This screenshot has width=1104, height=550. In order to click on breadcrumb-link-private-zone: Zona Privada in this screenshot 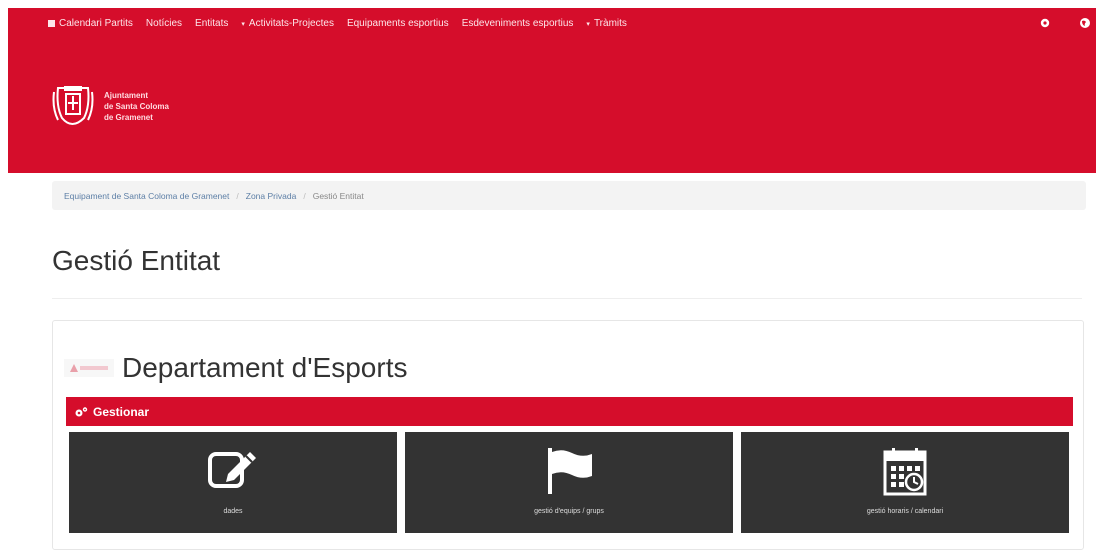, I will do `click(271, 196)`.